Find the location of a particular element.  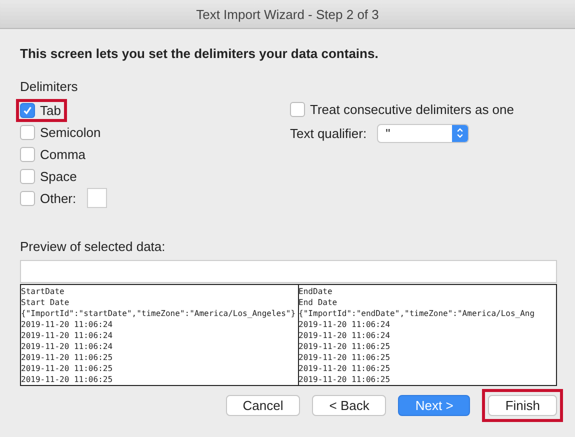

preview-cell-text: Start Date is located at coordinates (45, 302).